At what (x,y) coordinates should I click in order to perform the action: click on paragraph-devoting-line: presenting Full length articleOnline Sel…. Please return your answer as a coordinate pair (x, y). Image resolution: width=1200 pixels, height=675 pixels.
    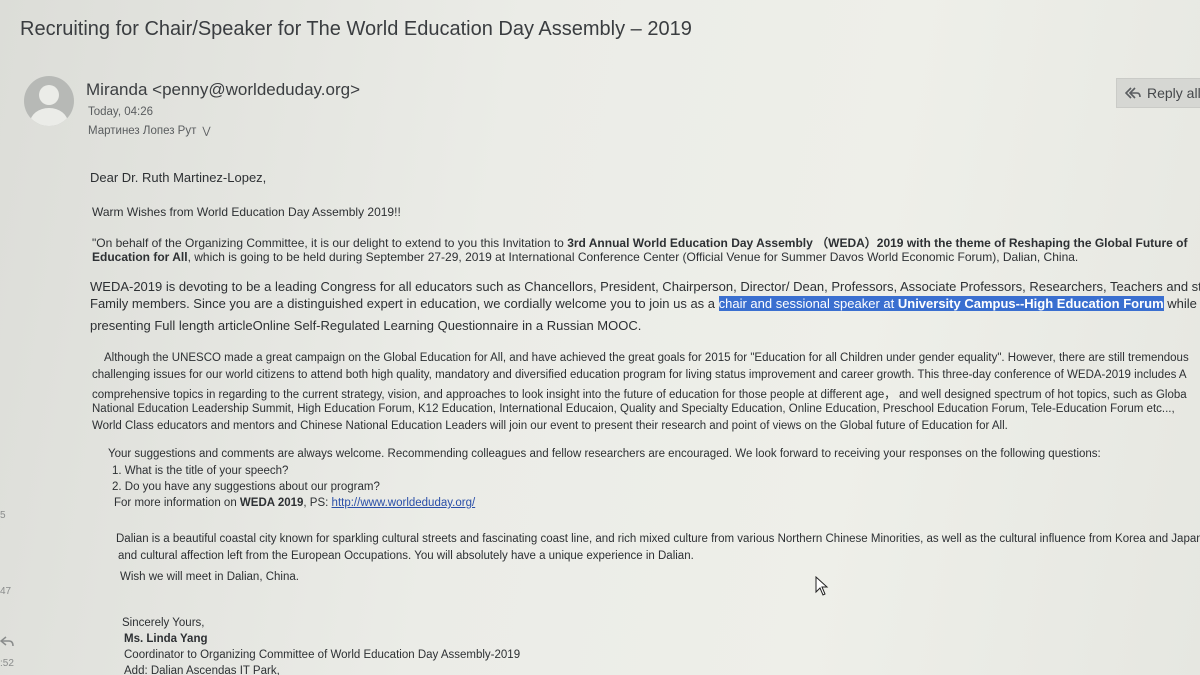
    Looking at the image, I should click on (366, 325).